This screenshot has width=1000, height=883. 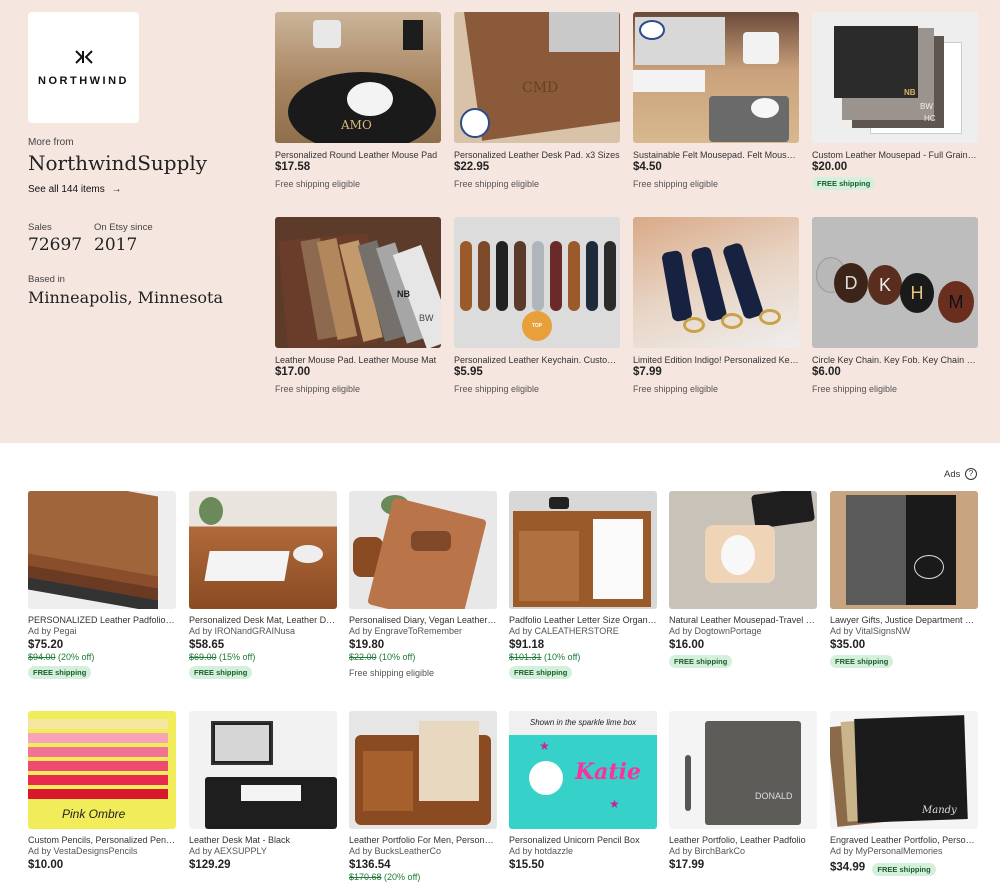 I want to click on shop-logo: NORTHWIND, so click(x=83, y=67).